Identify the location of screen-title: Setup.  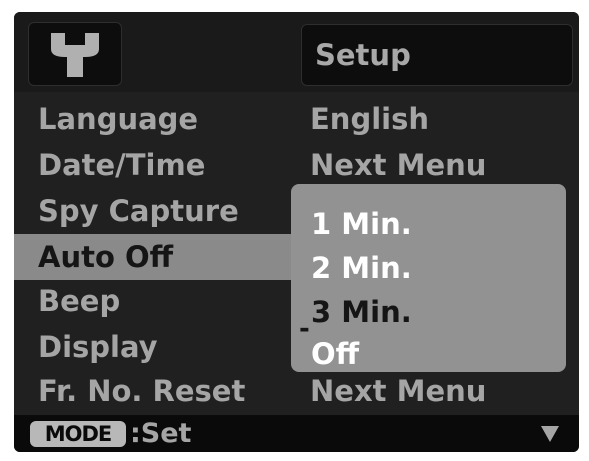
(363, 55).